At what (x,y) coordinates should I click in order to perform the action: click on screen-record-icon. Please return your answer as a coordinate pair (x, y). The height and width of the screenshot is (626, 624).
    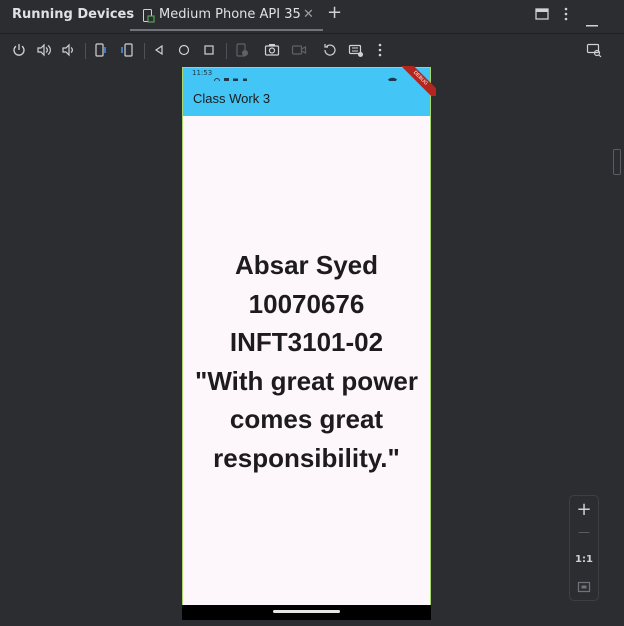
    Looking at the image, I should click on (300, 51).